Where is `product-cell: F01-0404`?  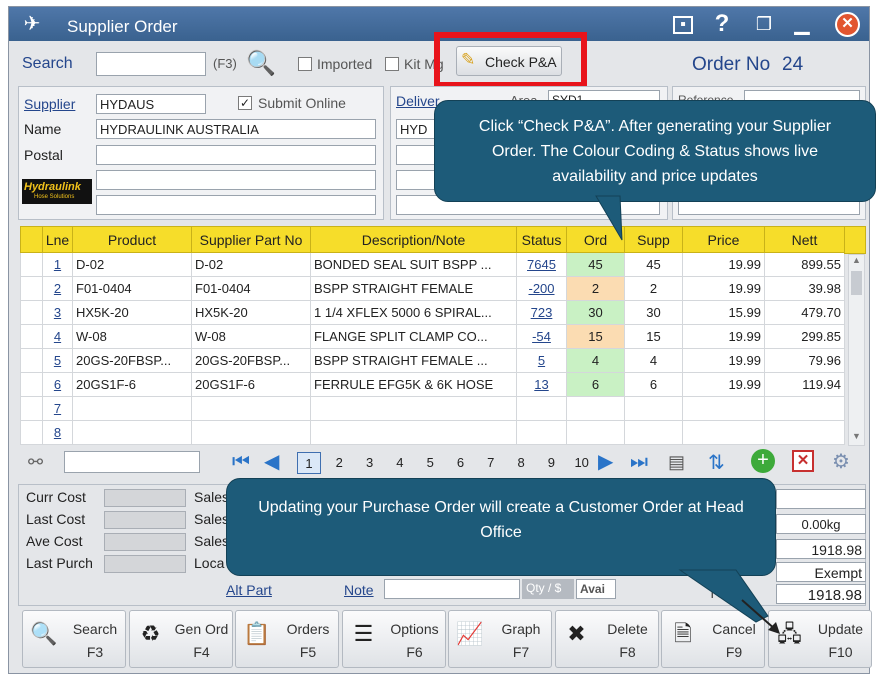
product-cell: F01-0404 is located at coordinates (132, 288).